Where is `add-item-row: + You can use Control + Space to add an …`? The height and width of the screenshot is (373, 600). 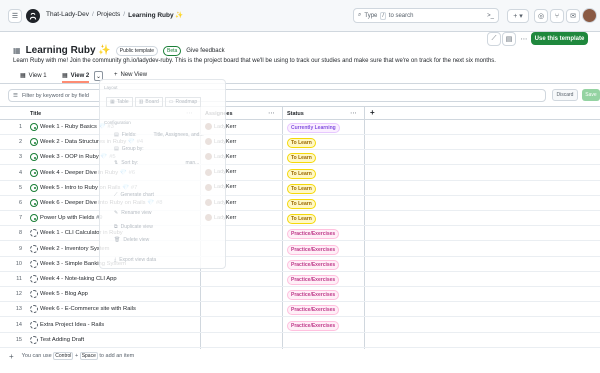
add-item-row: + You can use Control + Space to add an … is located at coordinates (300, 356).